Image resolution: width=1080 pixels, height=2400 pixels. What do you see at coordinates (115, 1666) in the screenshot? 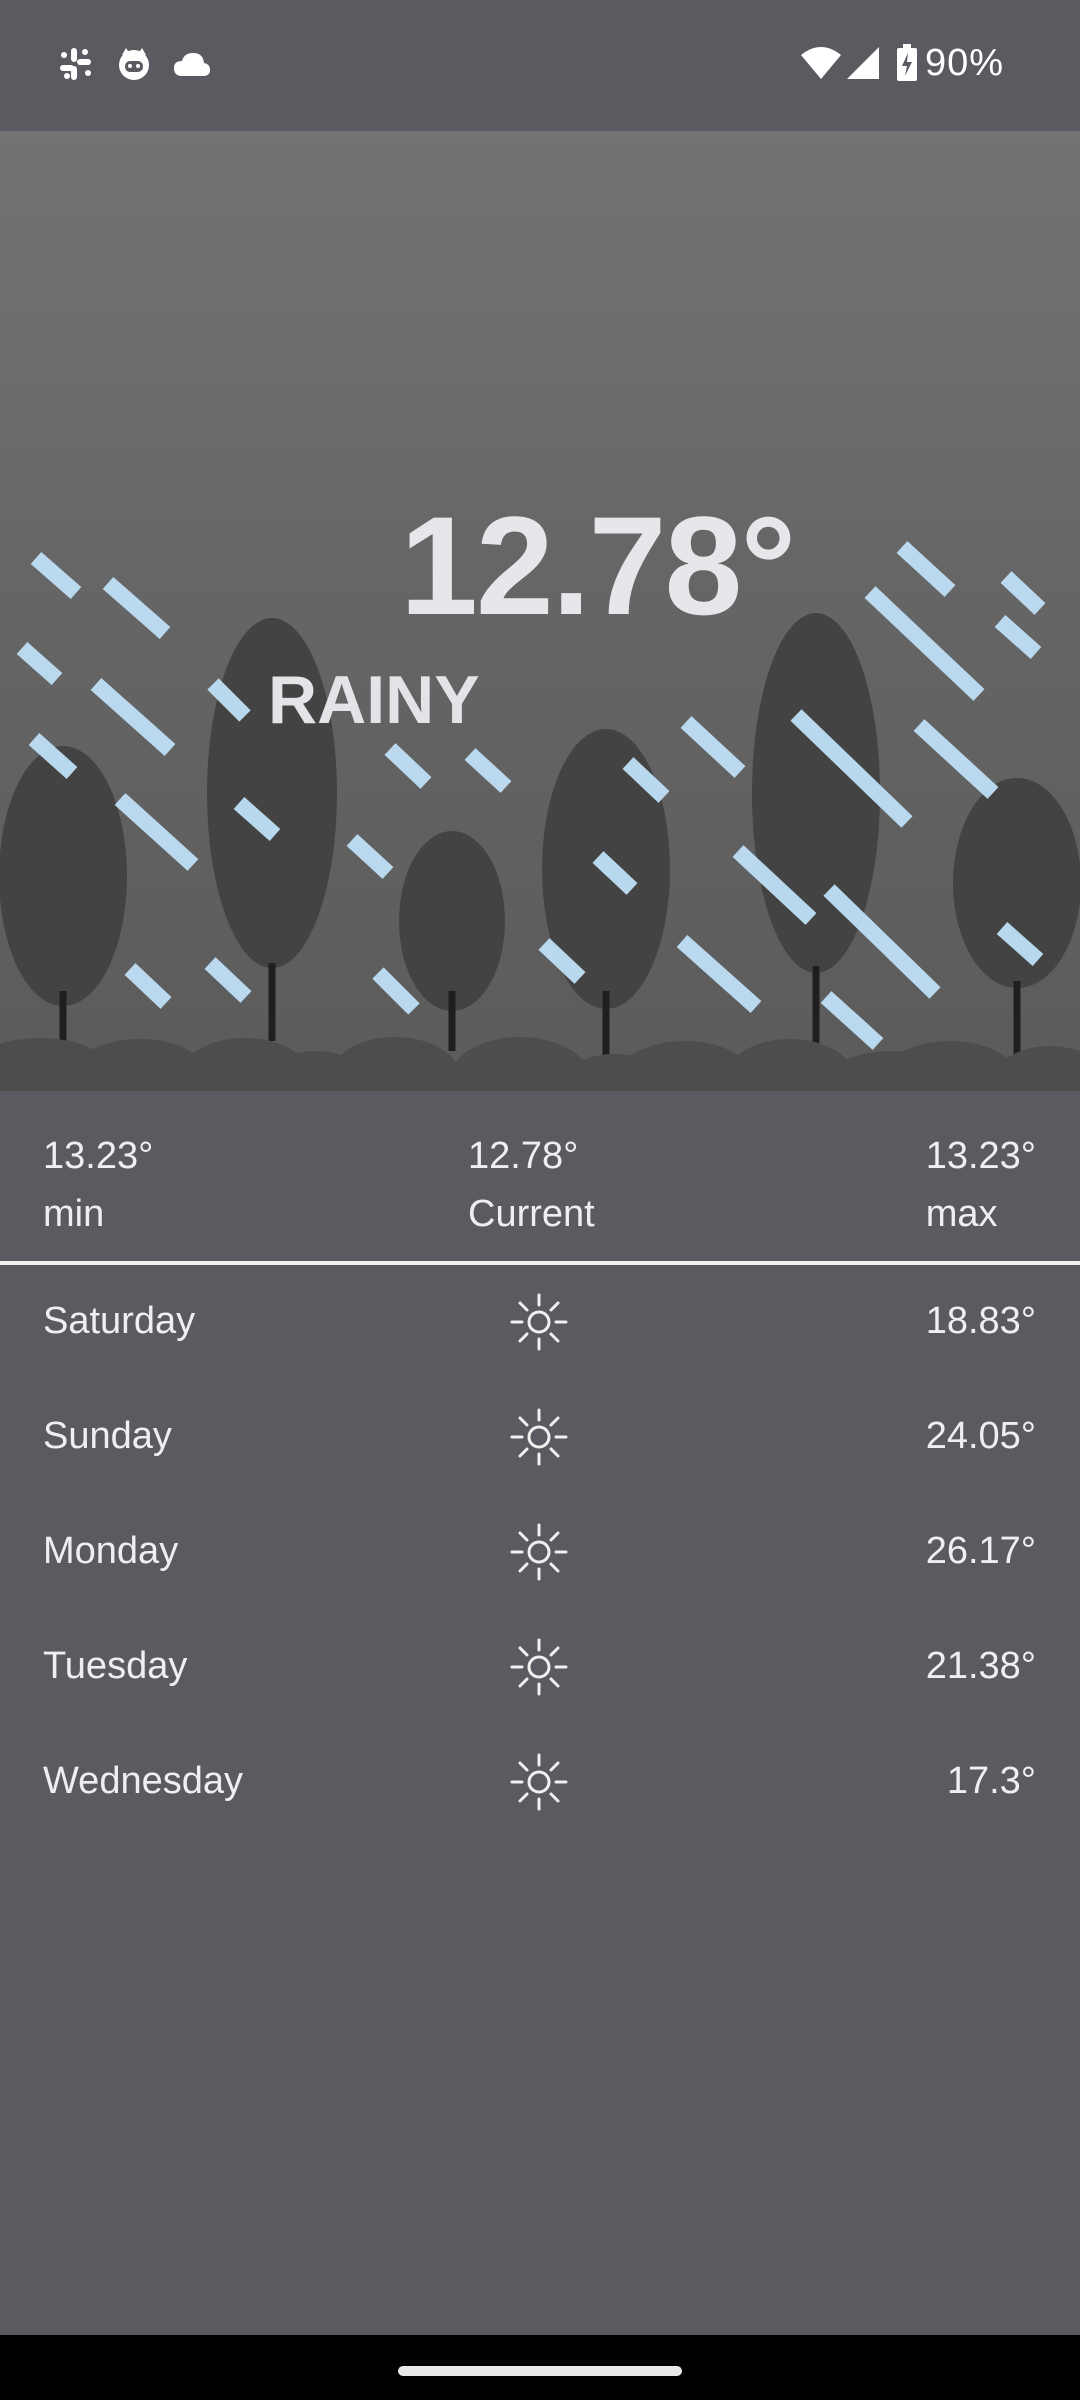
I see `forecast-day: Tuesday` at bounding box center [115, 1666].